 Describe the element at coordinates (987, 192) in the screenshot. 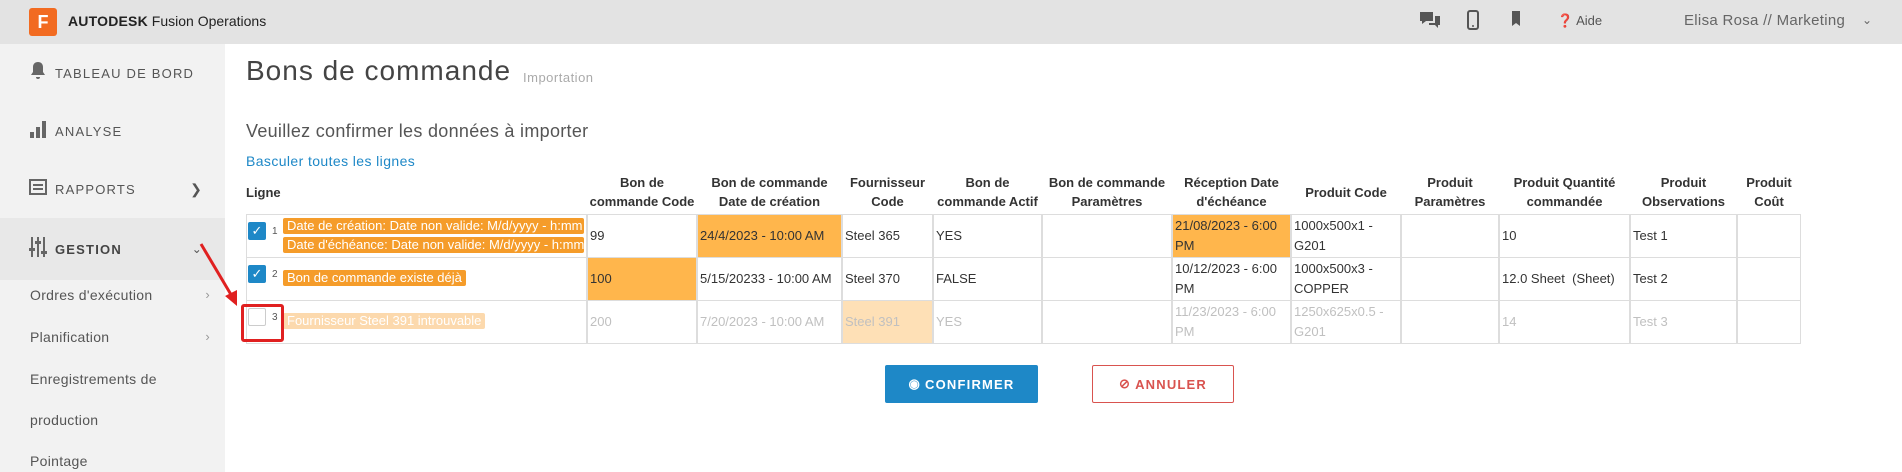

I see `header-active: Bon de commande Actif` at that location.